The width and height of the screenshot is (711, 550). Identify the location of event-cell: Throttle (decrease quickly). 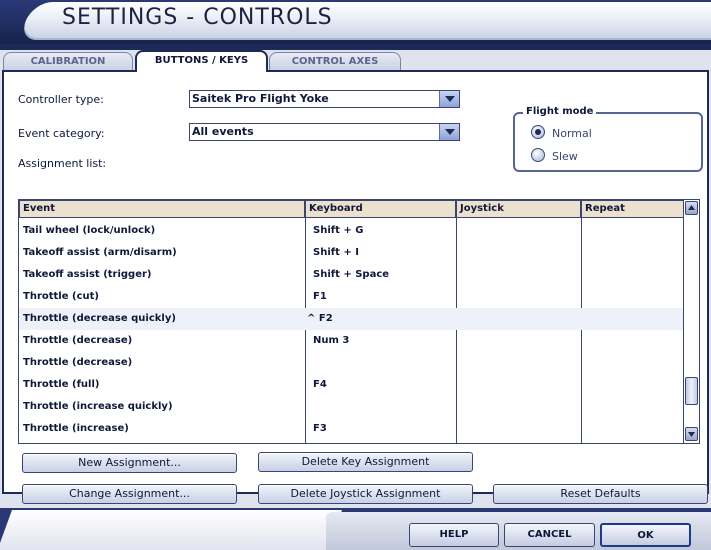
(99, 318).